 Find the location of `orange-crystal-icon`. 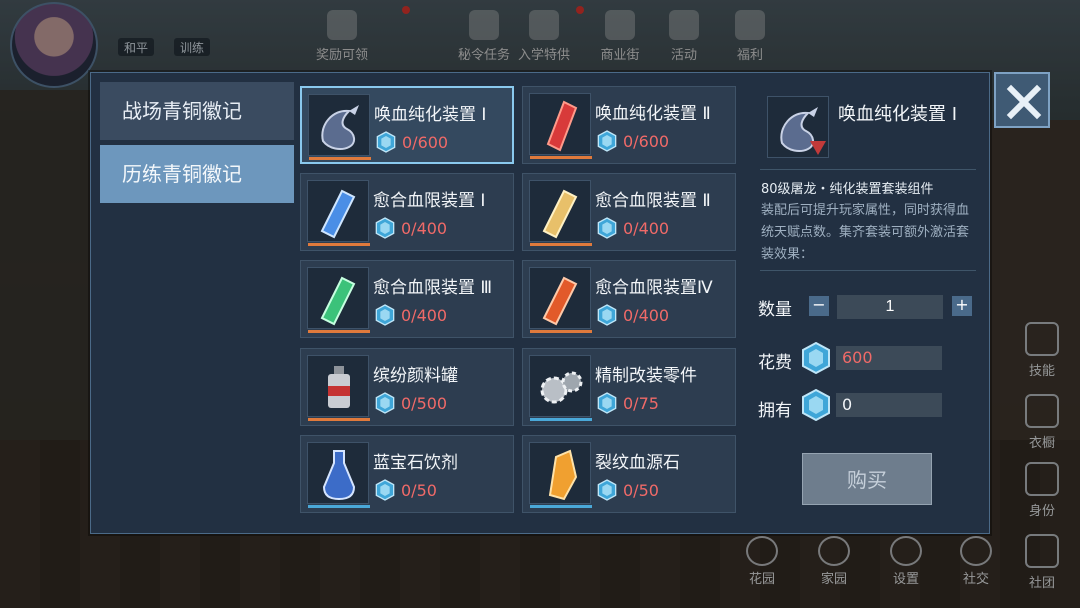

orange-crystal-icon is located at coordinates (560, 301).